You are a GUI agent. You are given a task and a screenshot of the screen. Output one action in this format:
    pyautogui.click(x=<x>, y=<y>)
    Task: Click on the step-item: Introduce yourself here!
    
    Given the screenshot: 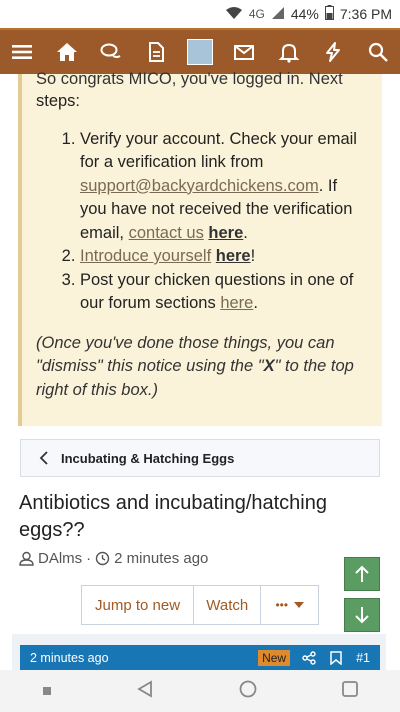 What is the action you would take?
    pyautogui.click(x=224, y=257)
    